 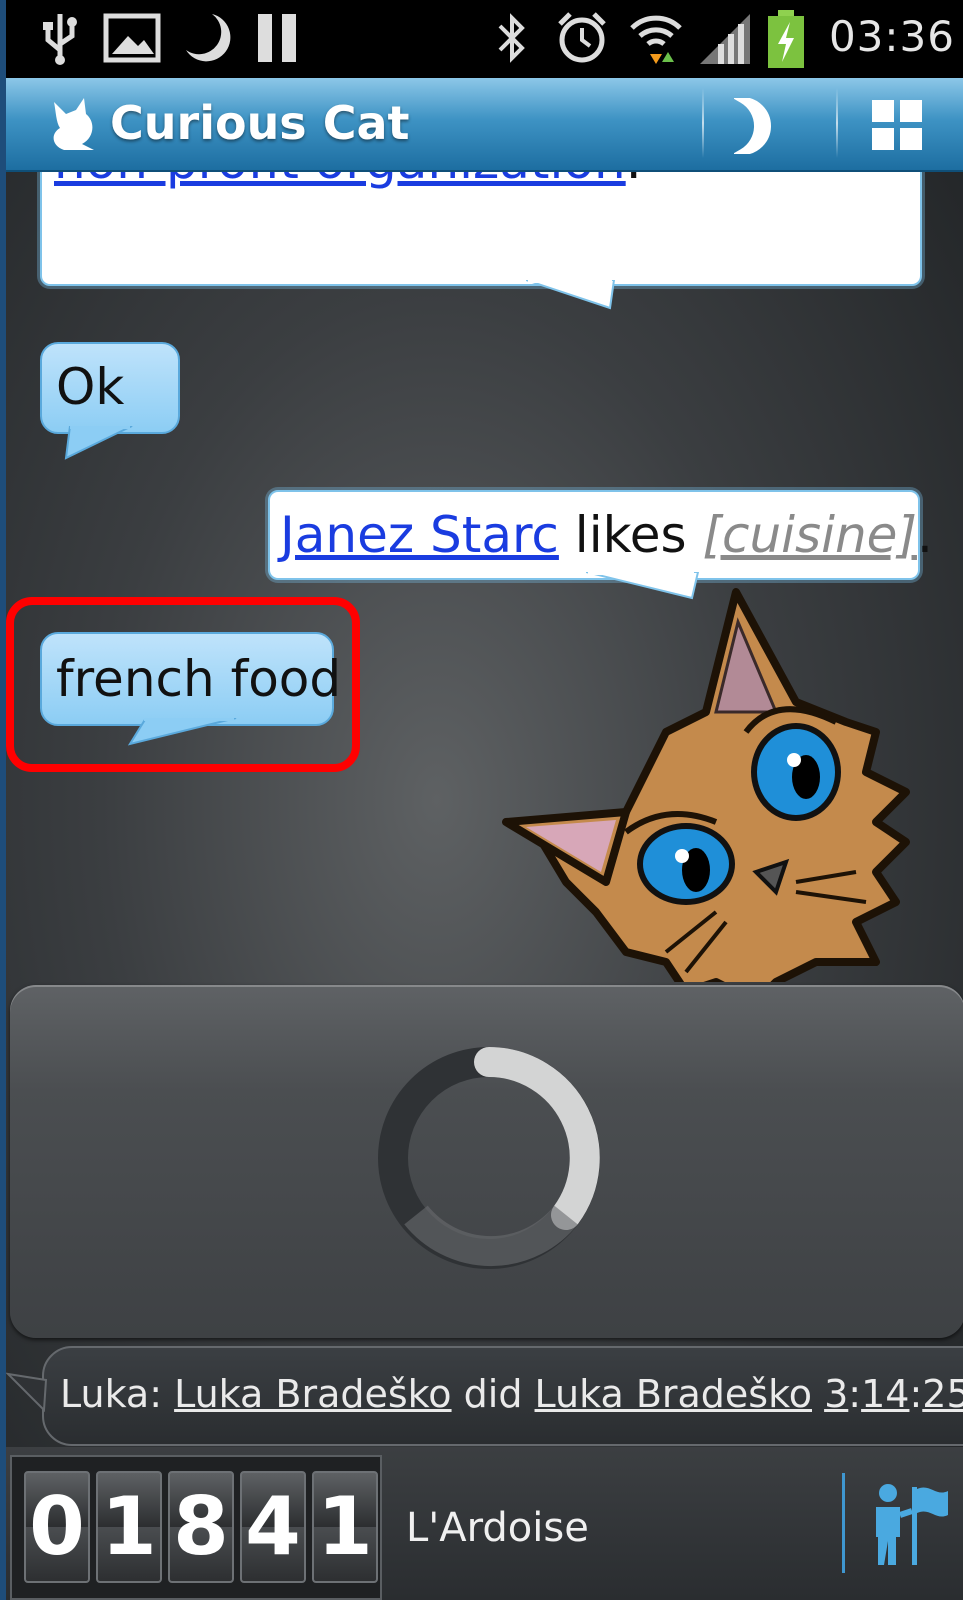 What do you see at coordinates (279, 40) in the screenshot?
I see `pause-icon` at bounding box center [279, 40].